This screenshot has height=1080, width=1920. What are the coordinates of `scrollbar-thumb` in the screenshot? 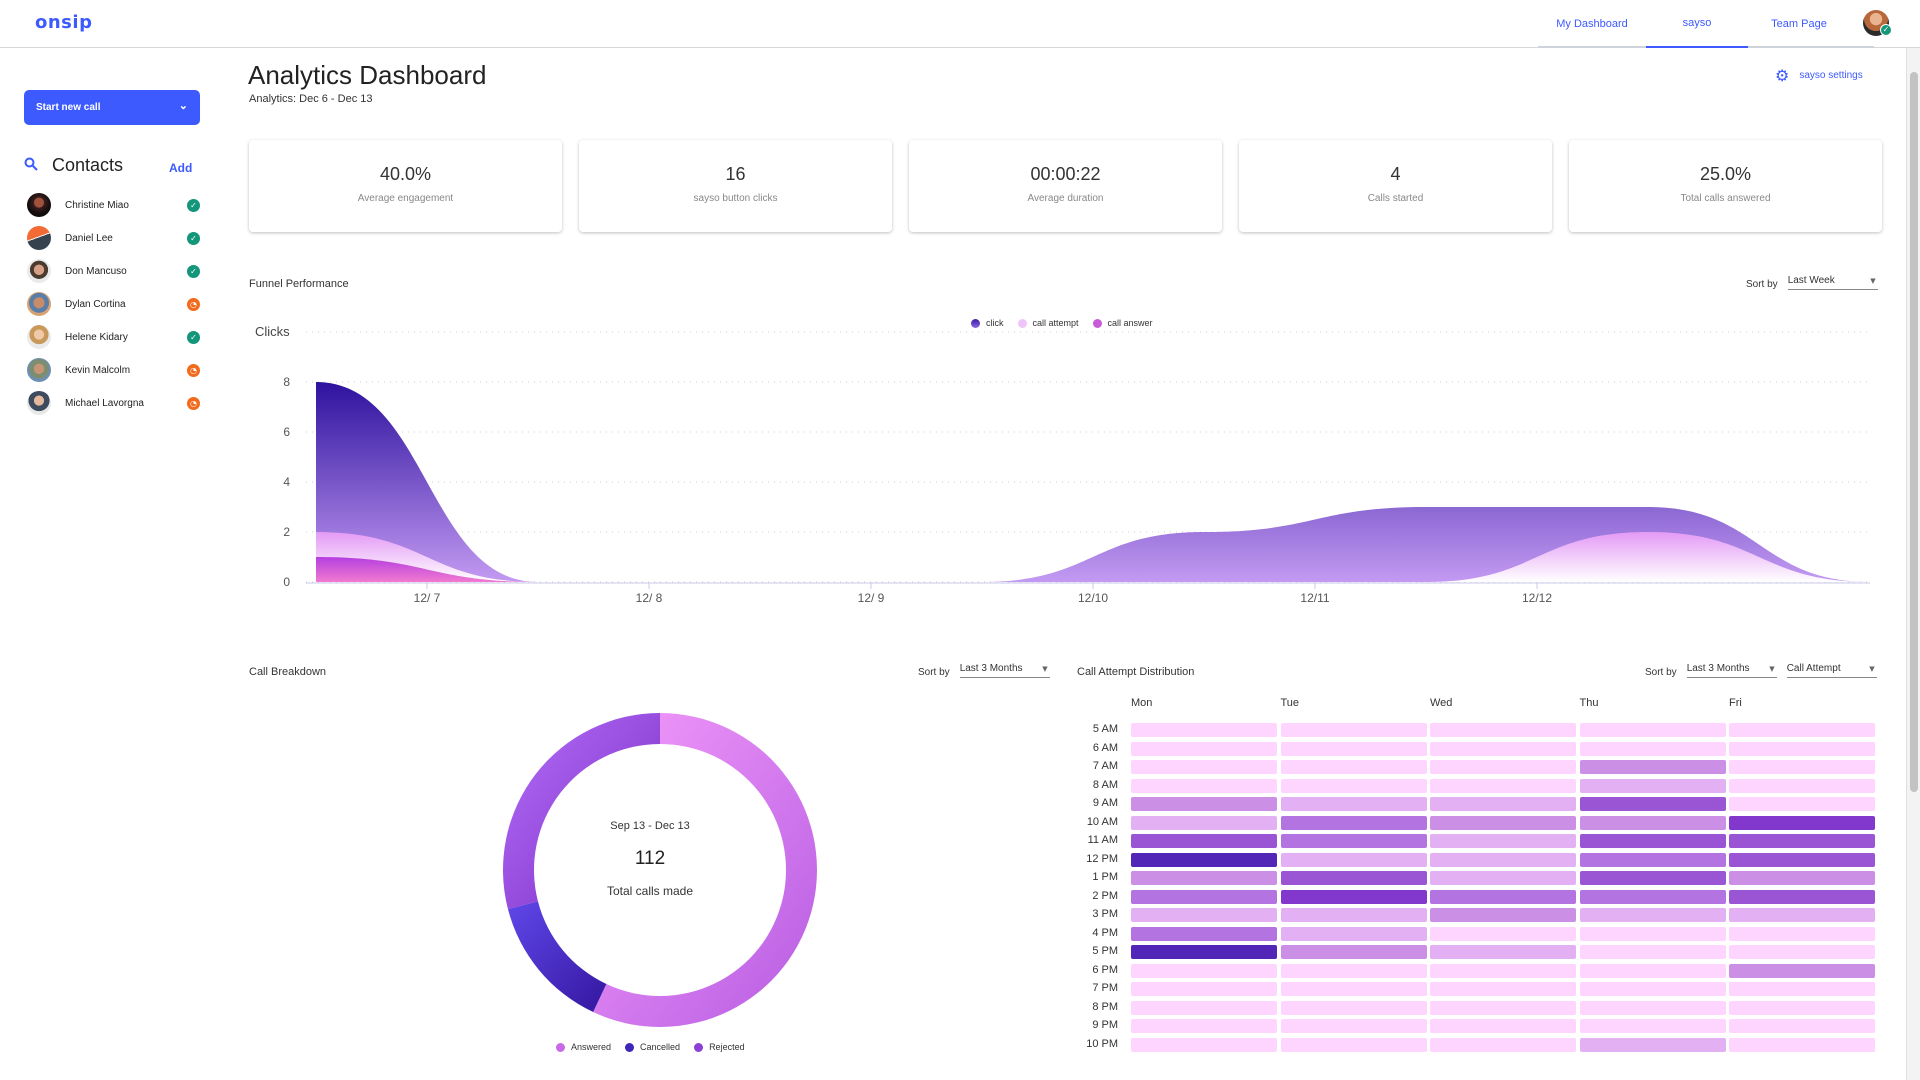 It's located at (1914, 432).